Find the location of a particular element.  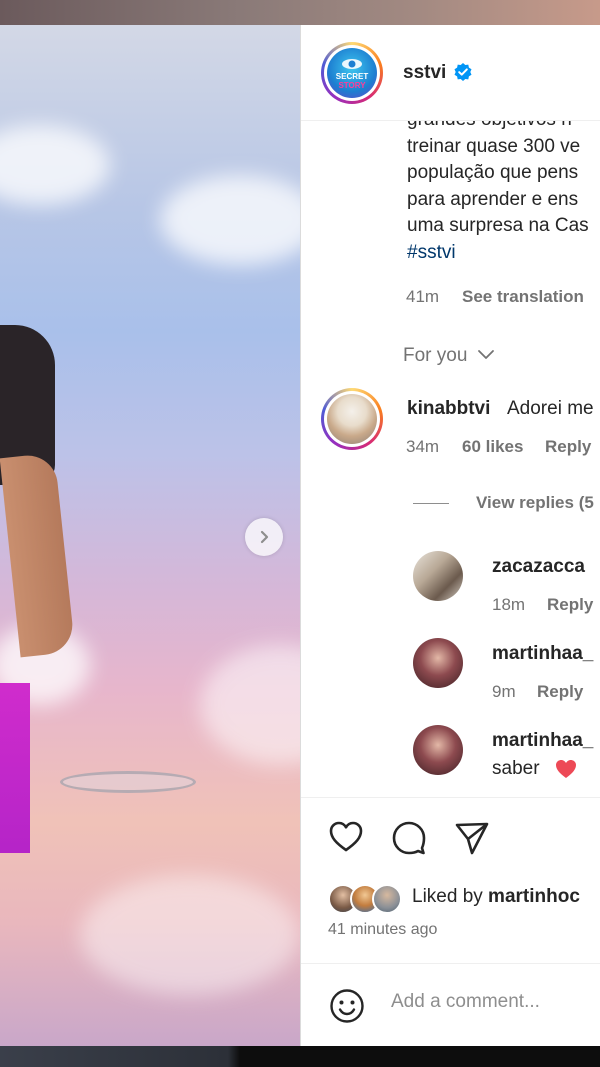

magenta-box is located at coordinates (15, 768).